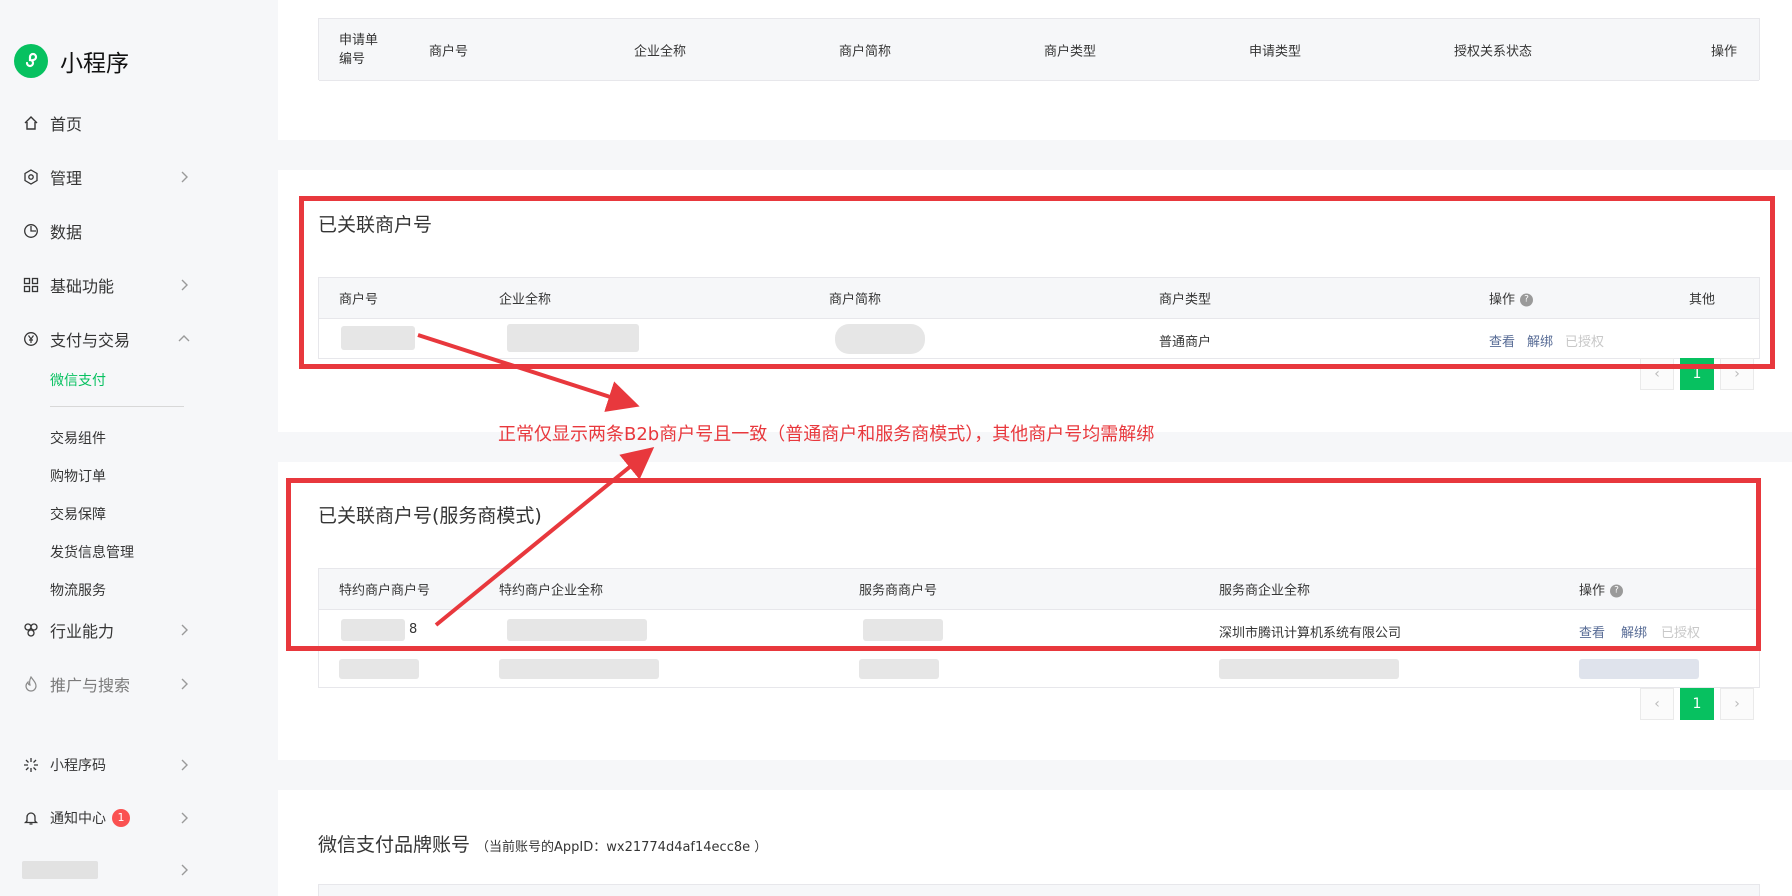  What do you see at coordinates (528, 372) in the screenshot?
I see `arrow-to-linked` at bounding box center [528, 372].